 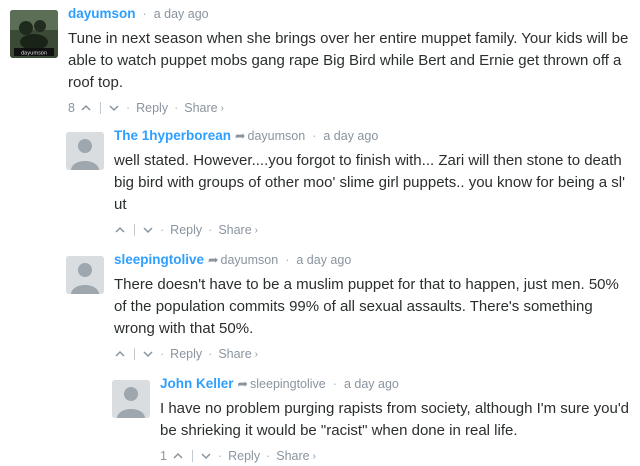 What do you see at coordinates (372, 263) in the screenshot?
I see `comment-header: sleepingtolive ➦ dayumson · a day ago` at bounding box center [372, 263].